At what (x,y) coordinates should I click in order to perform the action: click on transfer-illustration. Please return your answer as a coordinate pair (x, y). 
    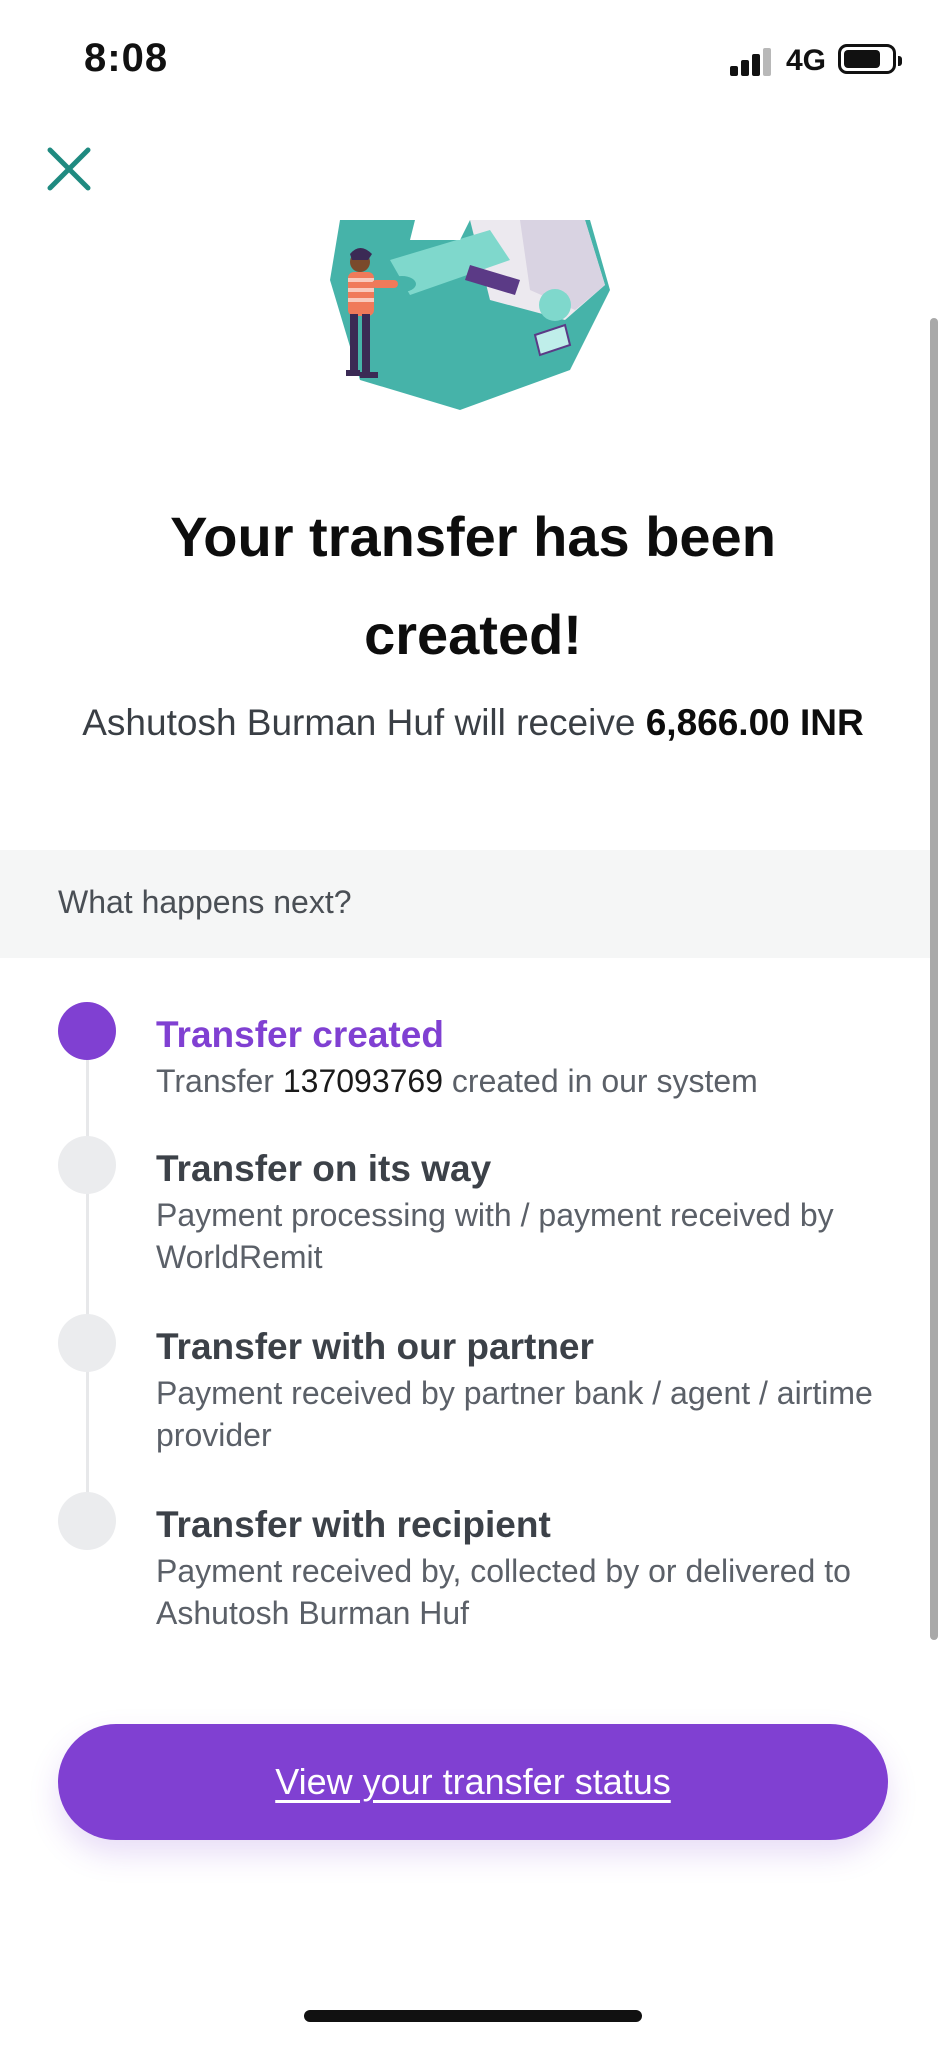
    Looking at the image, I should click on (470, 320).